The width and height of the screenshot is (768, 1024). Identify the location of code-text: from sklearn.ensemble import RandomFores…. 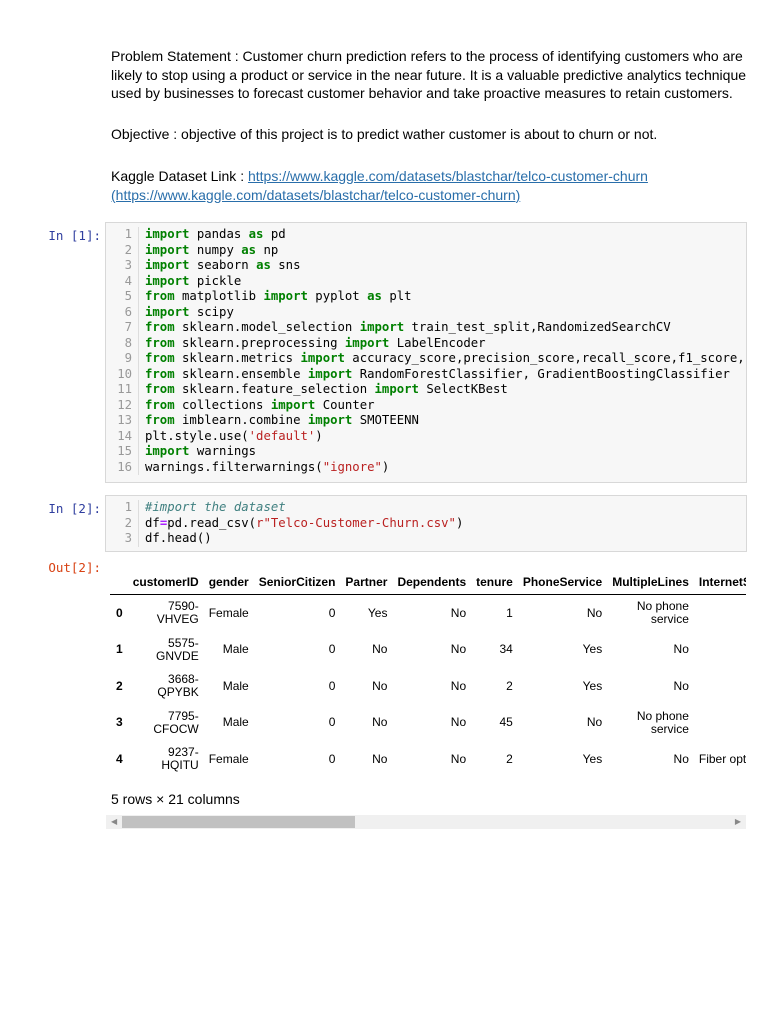
(437, 373).